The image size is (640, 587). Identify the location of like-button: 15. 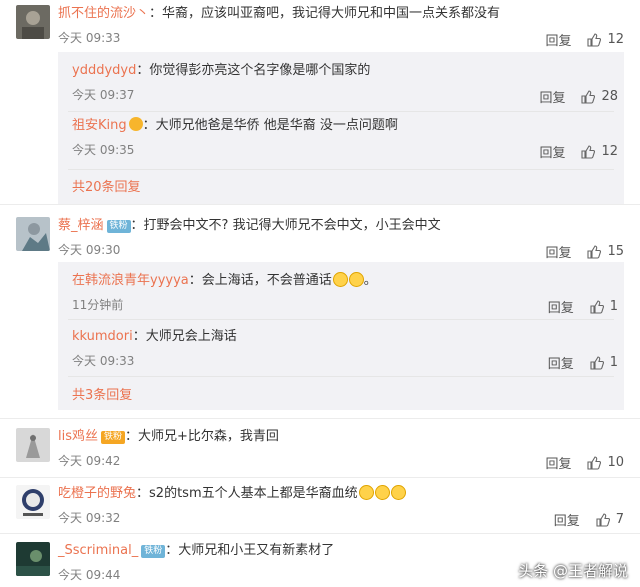
(605, 251).